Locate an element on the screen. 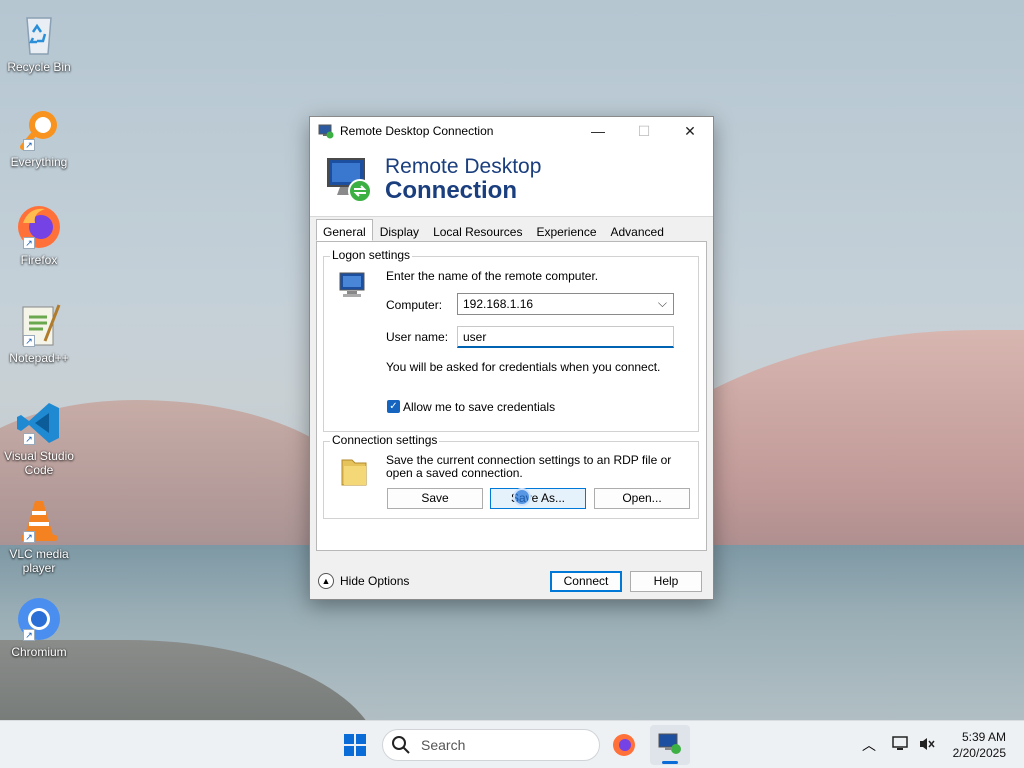 The image size is (1024, 768). vscode-icon: ↗ is located at coordinates (39, 423).